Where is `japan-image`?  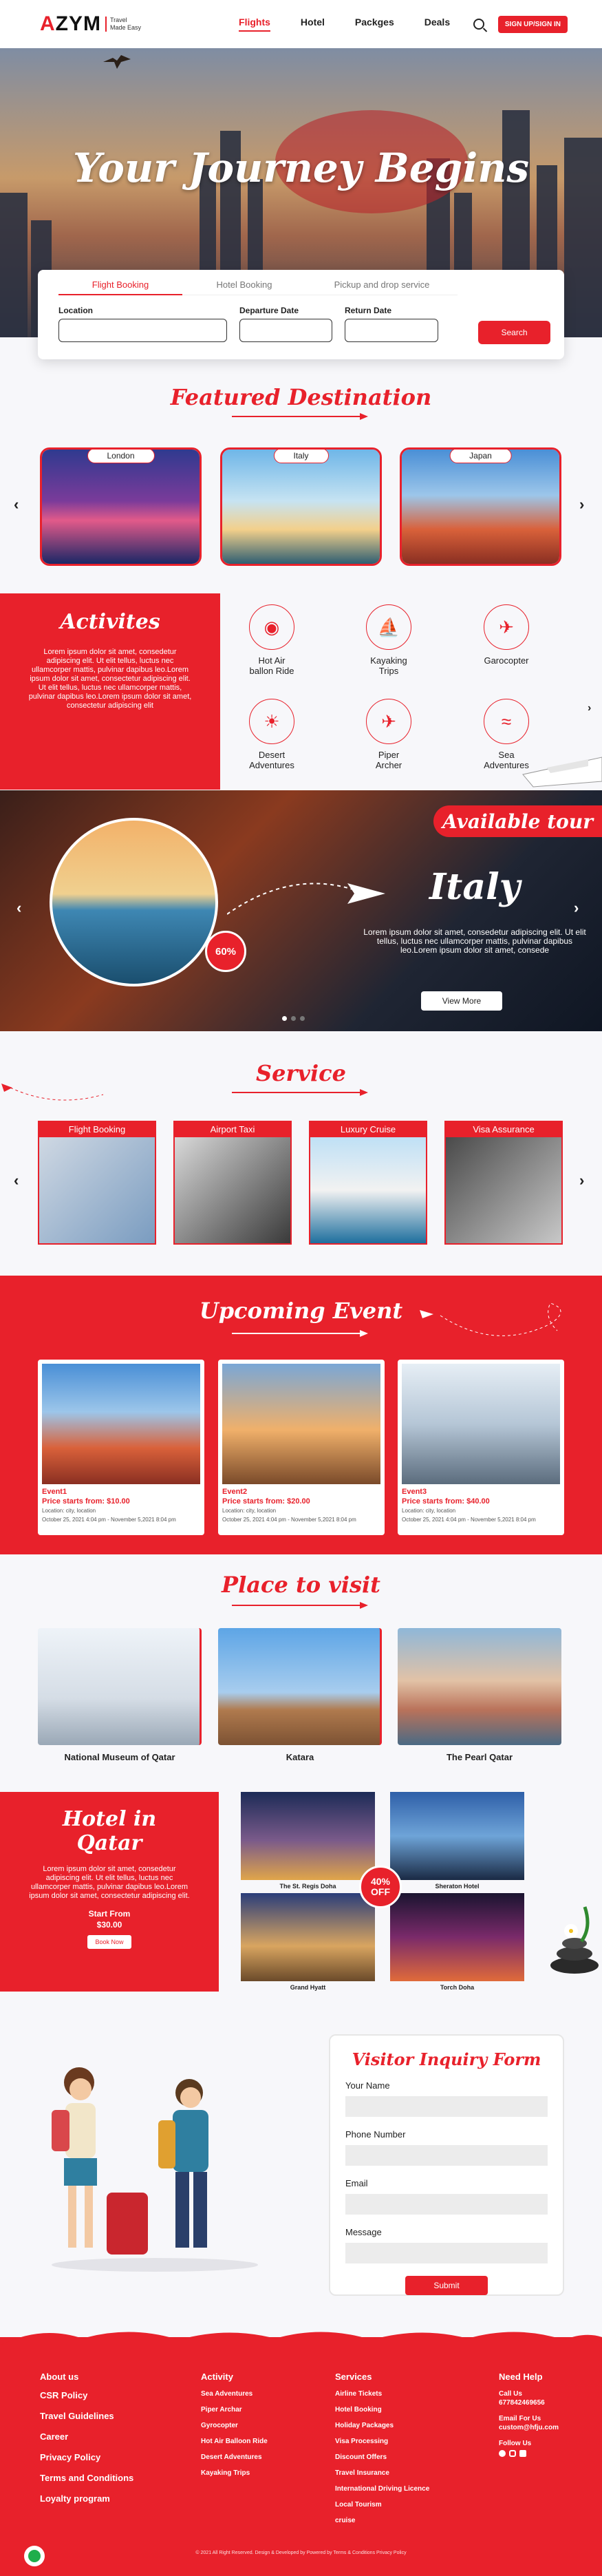
japan-image is located at coordinates (480, 507).